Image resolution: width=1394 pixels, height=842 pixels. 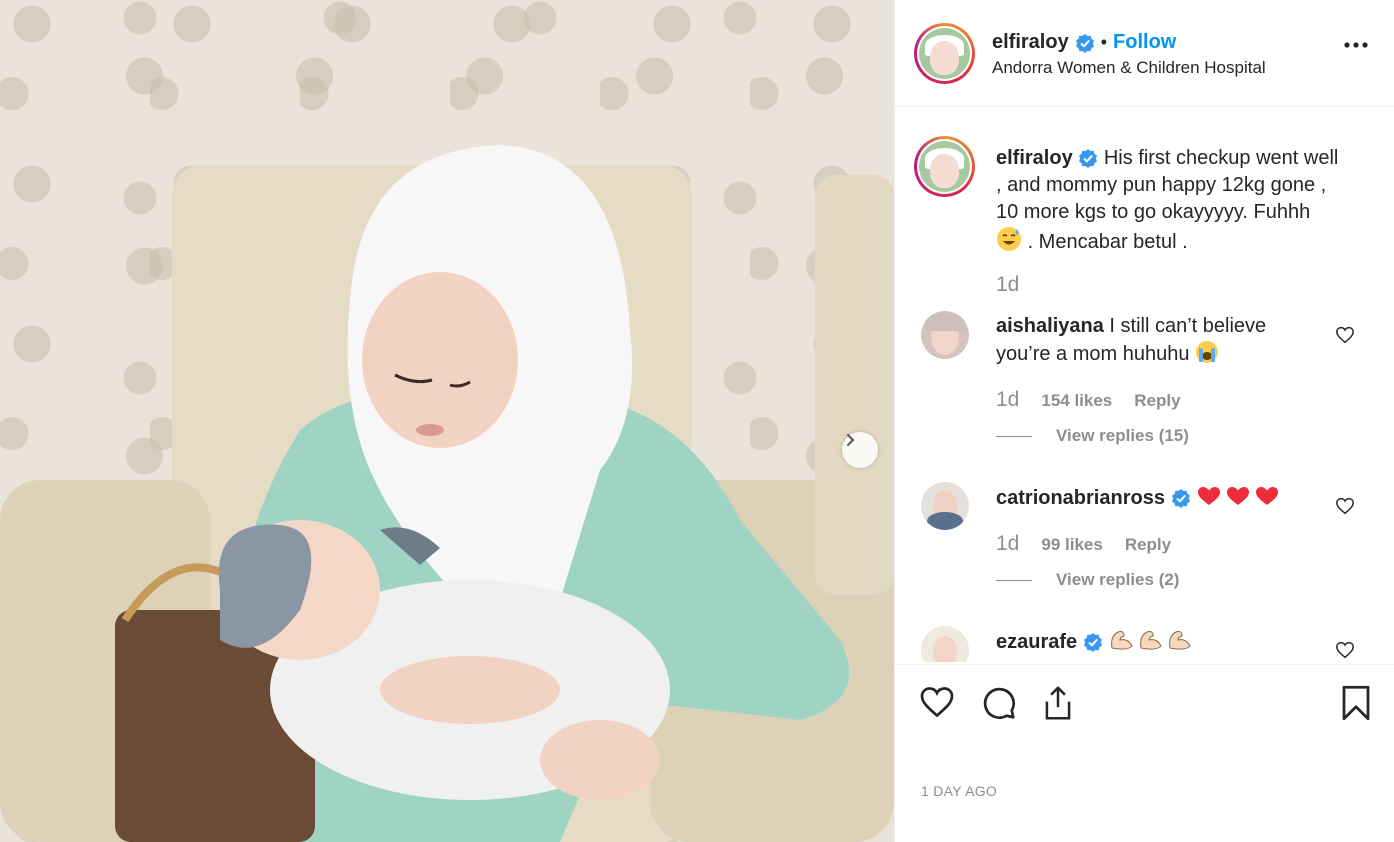 I want to click on view-replies-label: View replies (15), so click(x=1122, y=435).